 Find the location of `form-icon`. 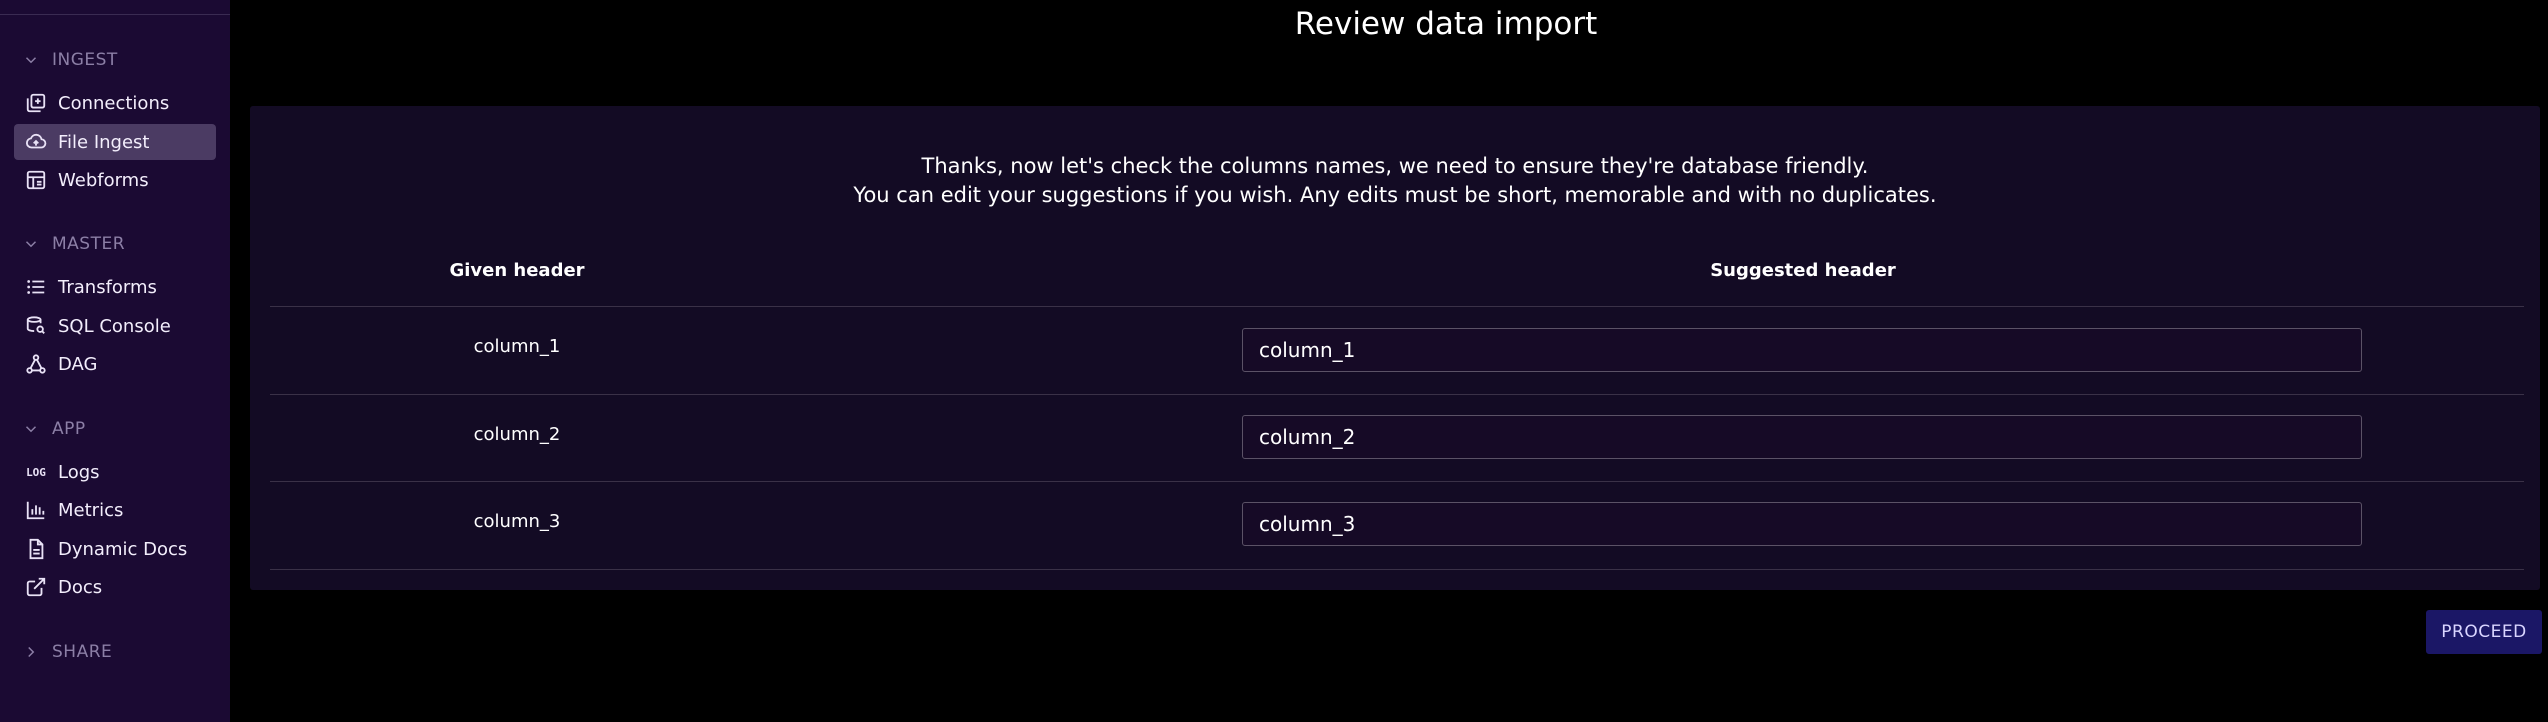

form-icon is located at coordinates (36, 180).